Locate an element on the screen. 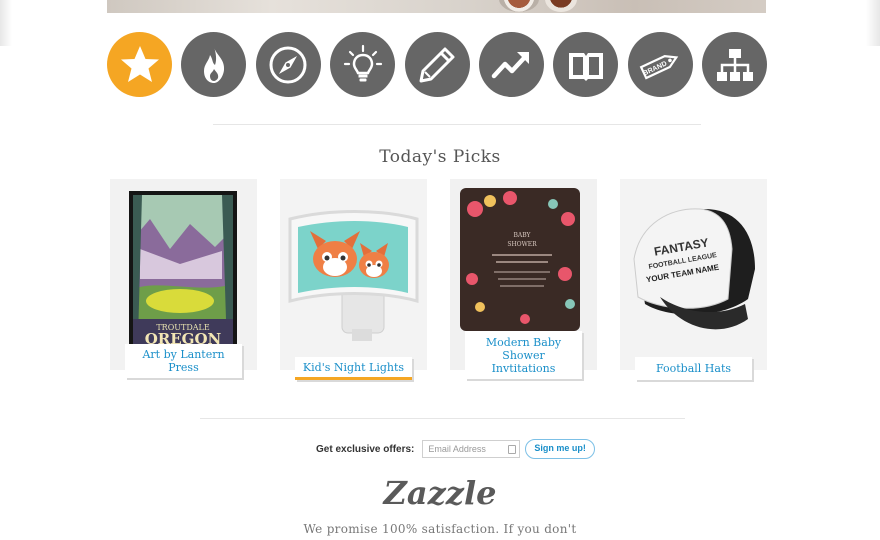  category-create-button is located at coordinates (437, 64).